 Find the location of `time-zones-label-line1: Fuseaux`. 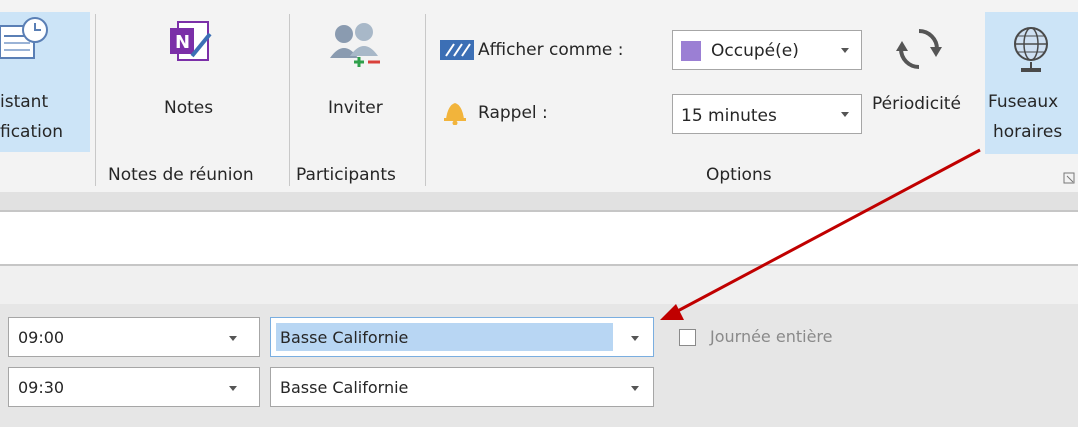

time-zones-label-line1: Fuseaux is located at coordinates (1023, 102).